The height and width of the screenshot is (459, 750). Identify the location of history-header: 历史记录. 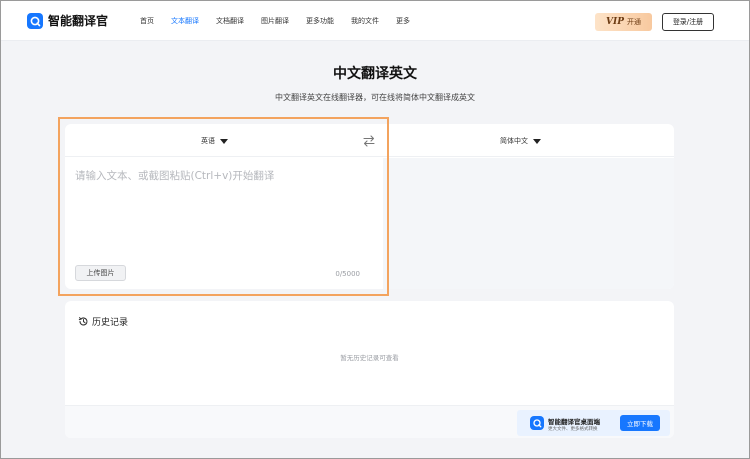
(103, 321).